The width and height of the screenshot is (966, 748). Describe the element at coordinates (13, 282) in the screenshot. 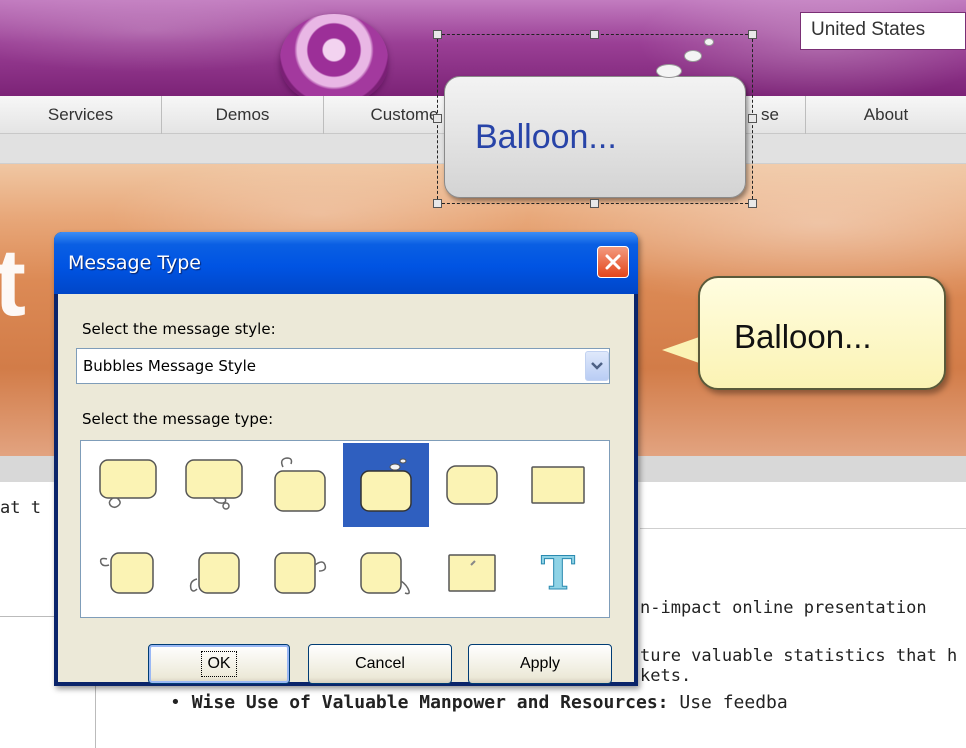

I see `banner-heading-fragment: t` at that location.